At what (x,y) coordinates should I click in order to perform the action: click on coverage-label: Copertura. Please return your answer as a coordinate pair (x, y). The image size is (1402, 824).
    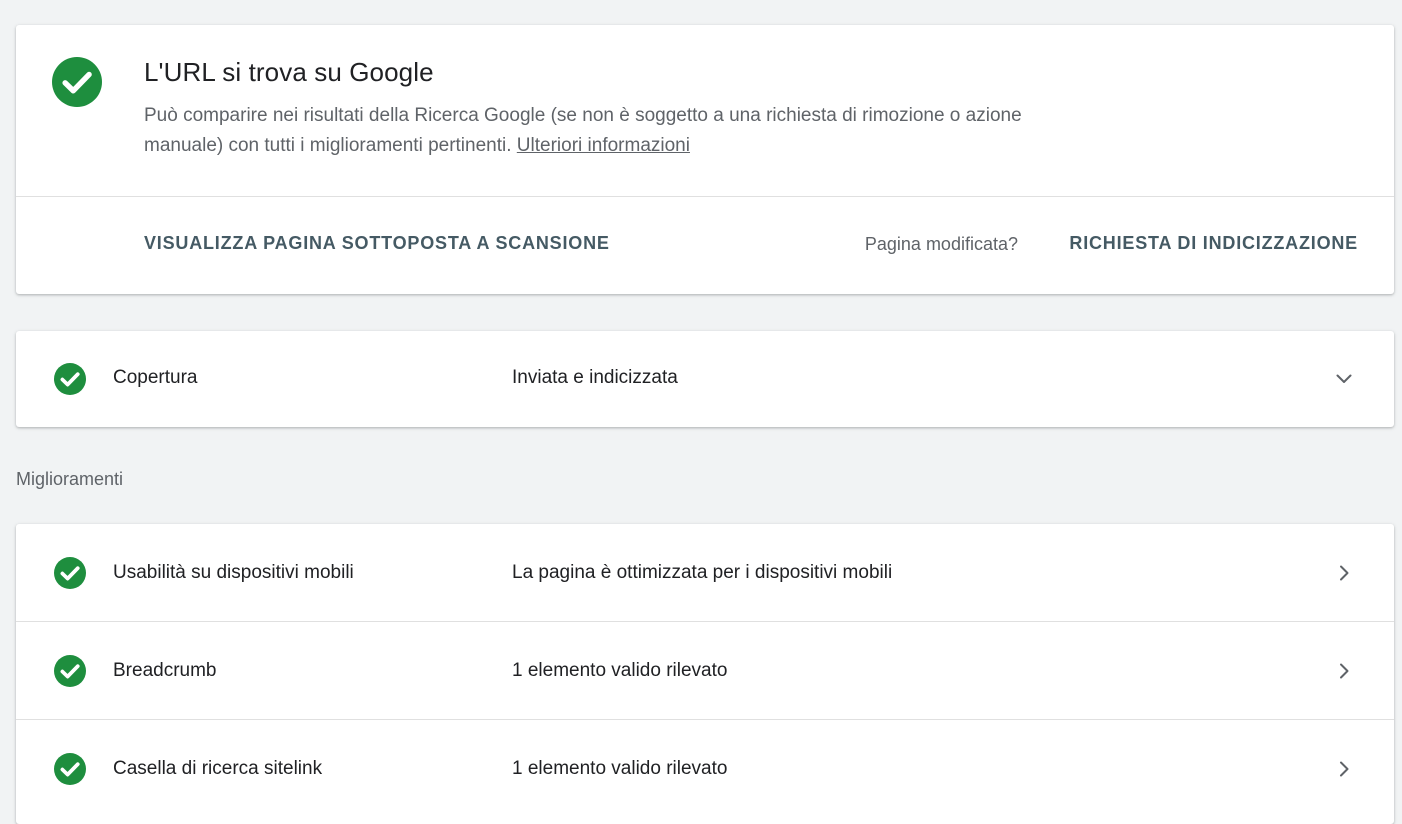
    Looking at the image, I should click on (155, 377).